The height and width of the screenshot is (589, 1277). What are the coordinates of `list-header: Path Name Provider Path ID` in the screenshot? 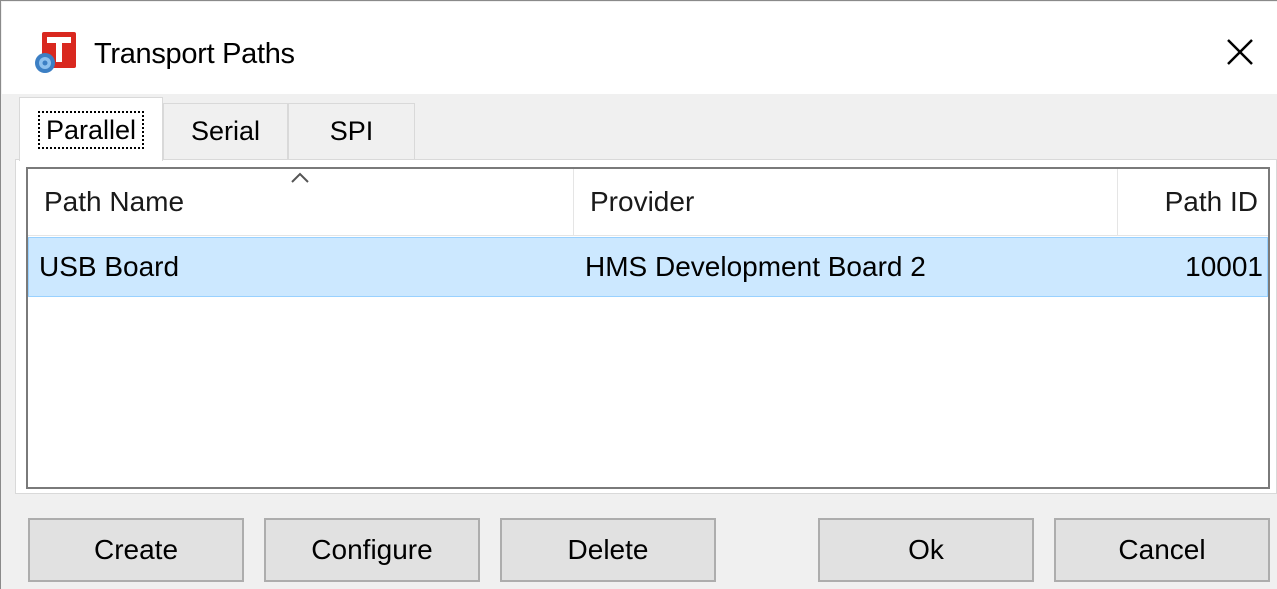 It's located at (648, 202).